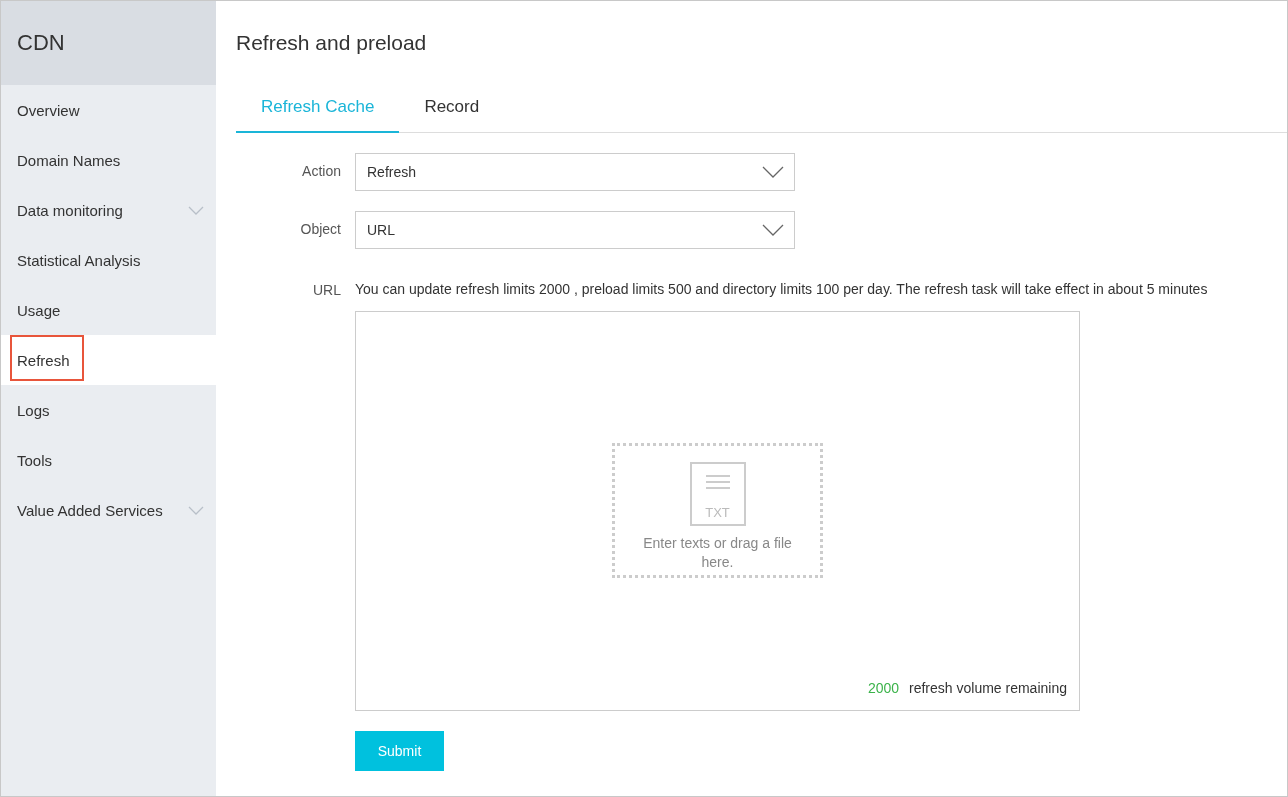  What do you see at coordinates (41, 43) in the screenshot?
I see `app-title: CDN` at bounding box center [41, 43].